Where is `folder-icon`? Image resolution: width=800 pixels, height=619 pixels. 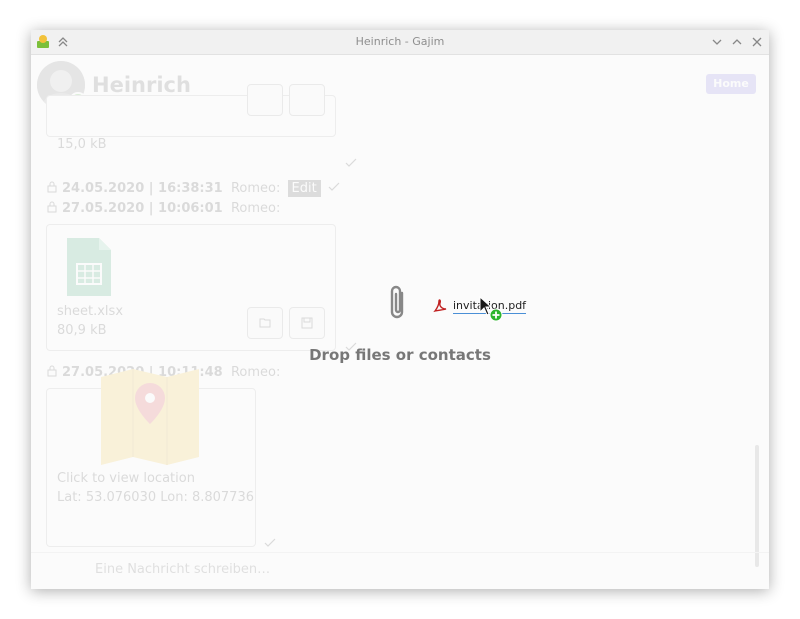
folder-icon is located at coordinates (265, 323).